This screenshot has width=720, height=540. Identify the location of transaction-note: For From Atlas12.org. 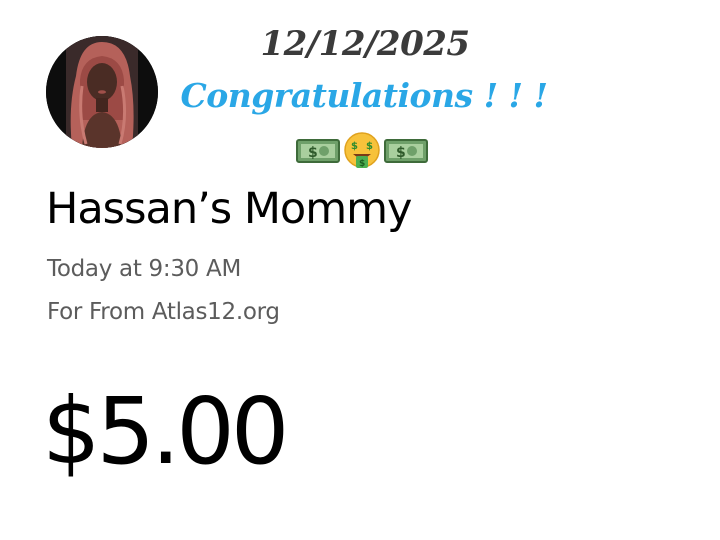
(163, 312).